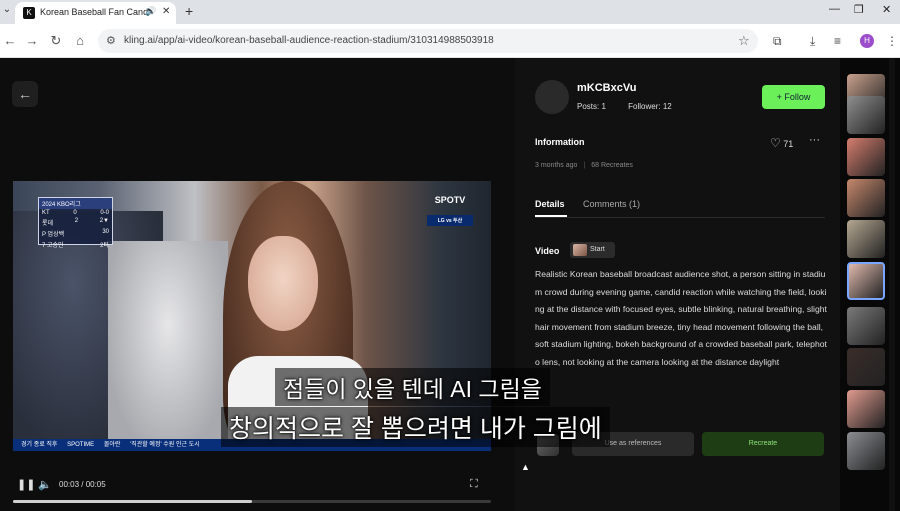 This screenshot has height=511, width=900. I want to click on menu-kebab-icon: ⋮, so click(892, 41).